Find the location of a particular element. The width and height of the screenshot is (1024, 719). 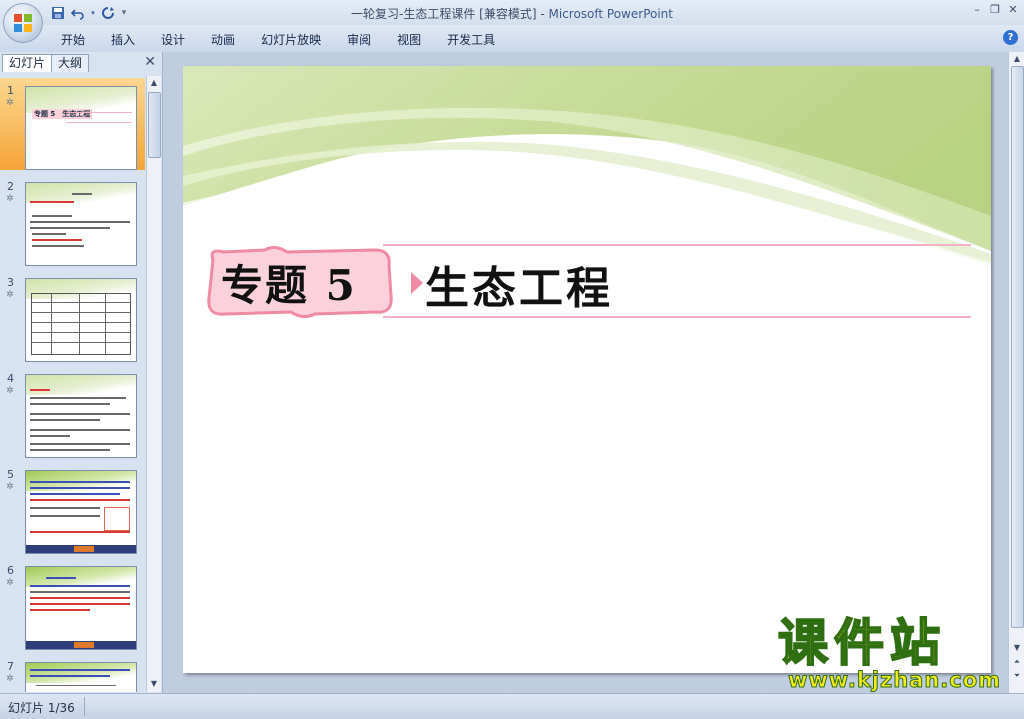

slide-number: 4 is located at coordinates (10, 378).